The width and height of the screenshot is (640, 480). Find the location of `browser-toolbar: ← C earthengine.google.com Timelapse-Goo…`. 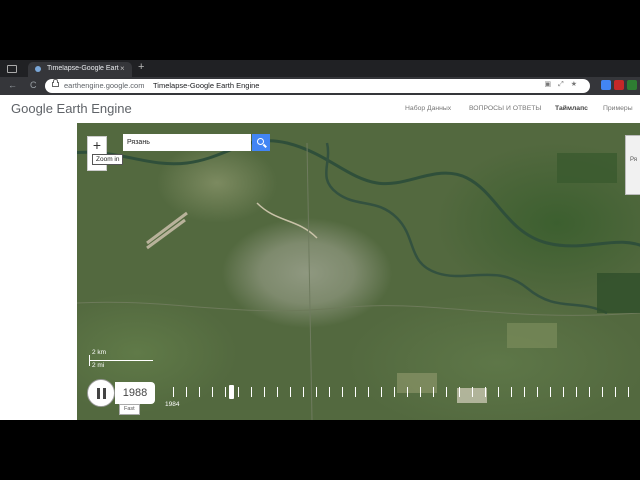

browser-toolbar: ← C earthengine.google.com Timelapse-Goo… is located at coordinates (320, 86).